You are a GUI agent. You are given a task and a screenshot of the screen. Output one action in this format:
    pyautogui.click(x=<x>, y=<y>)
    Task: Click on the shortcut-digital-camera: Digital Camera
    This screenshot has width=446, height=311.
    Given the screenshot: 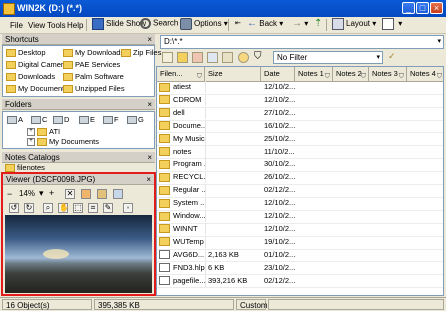 What is the action you would take?
    pyautogui.click(x=37, y=65)
    